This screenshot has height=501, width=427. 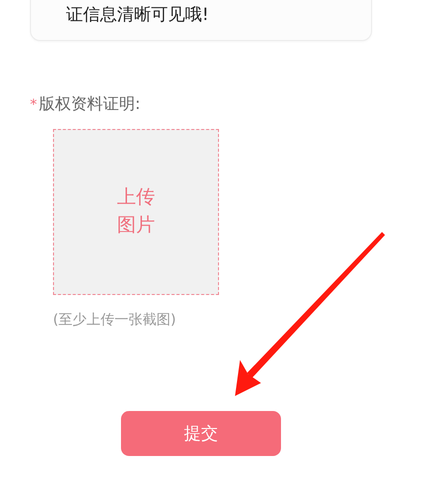 What do you see at coordinates (89, 104) in the screenshot?
I see `field-label: 版权资料证明:` at bounding box center [89, 104].